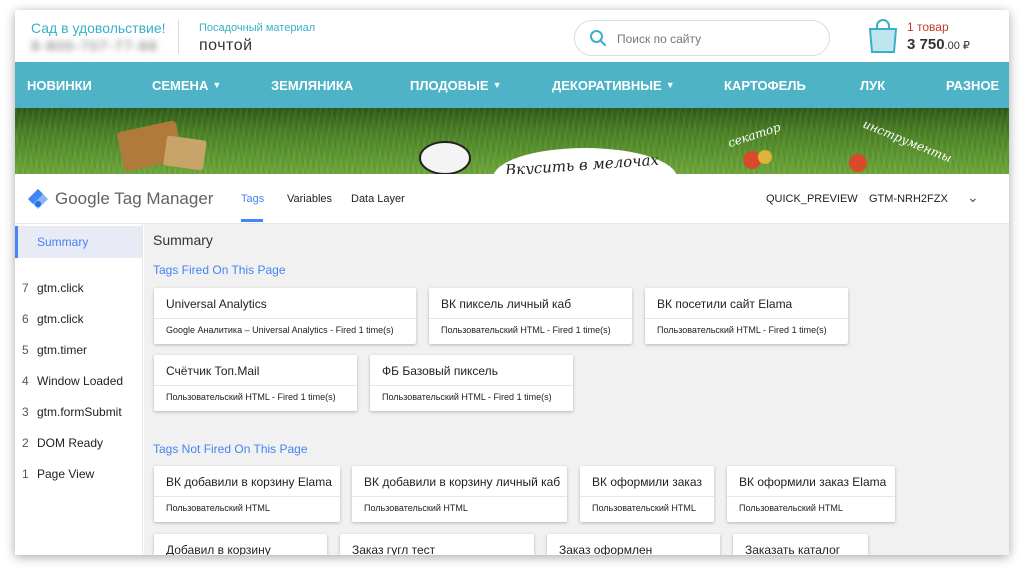  Describe the element at coordinates (183, 240) in the screenshot. I see `summary-title: Summary` at that location.